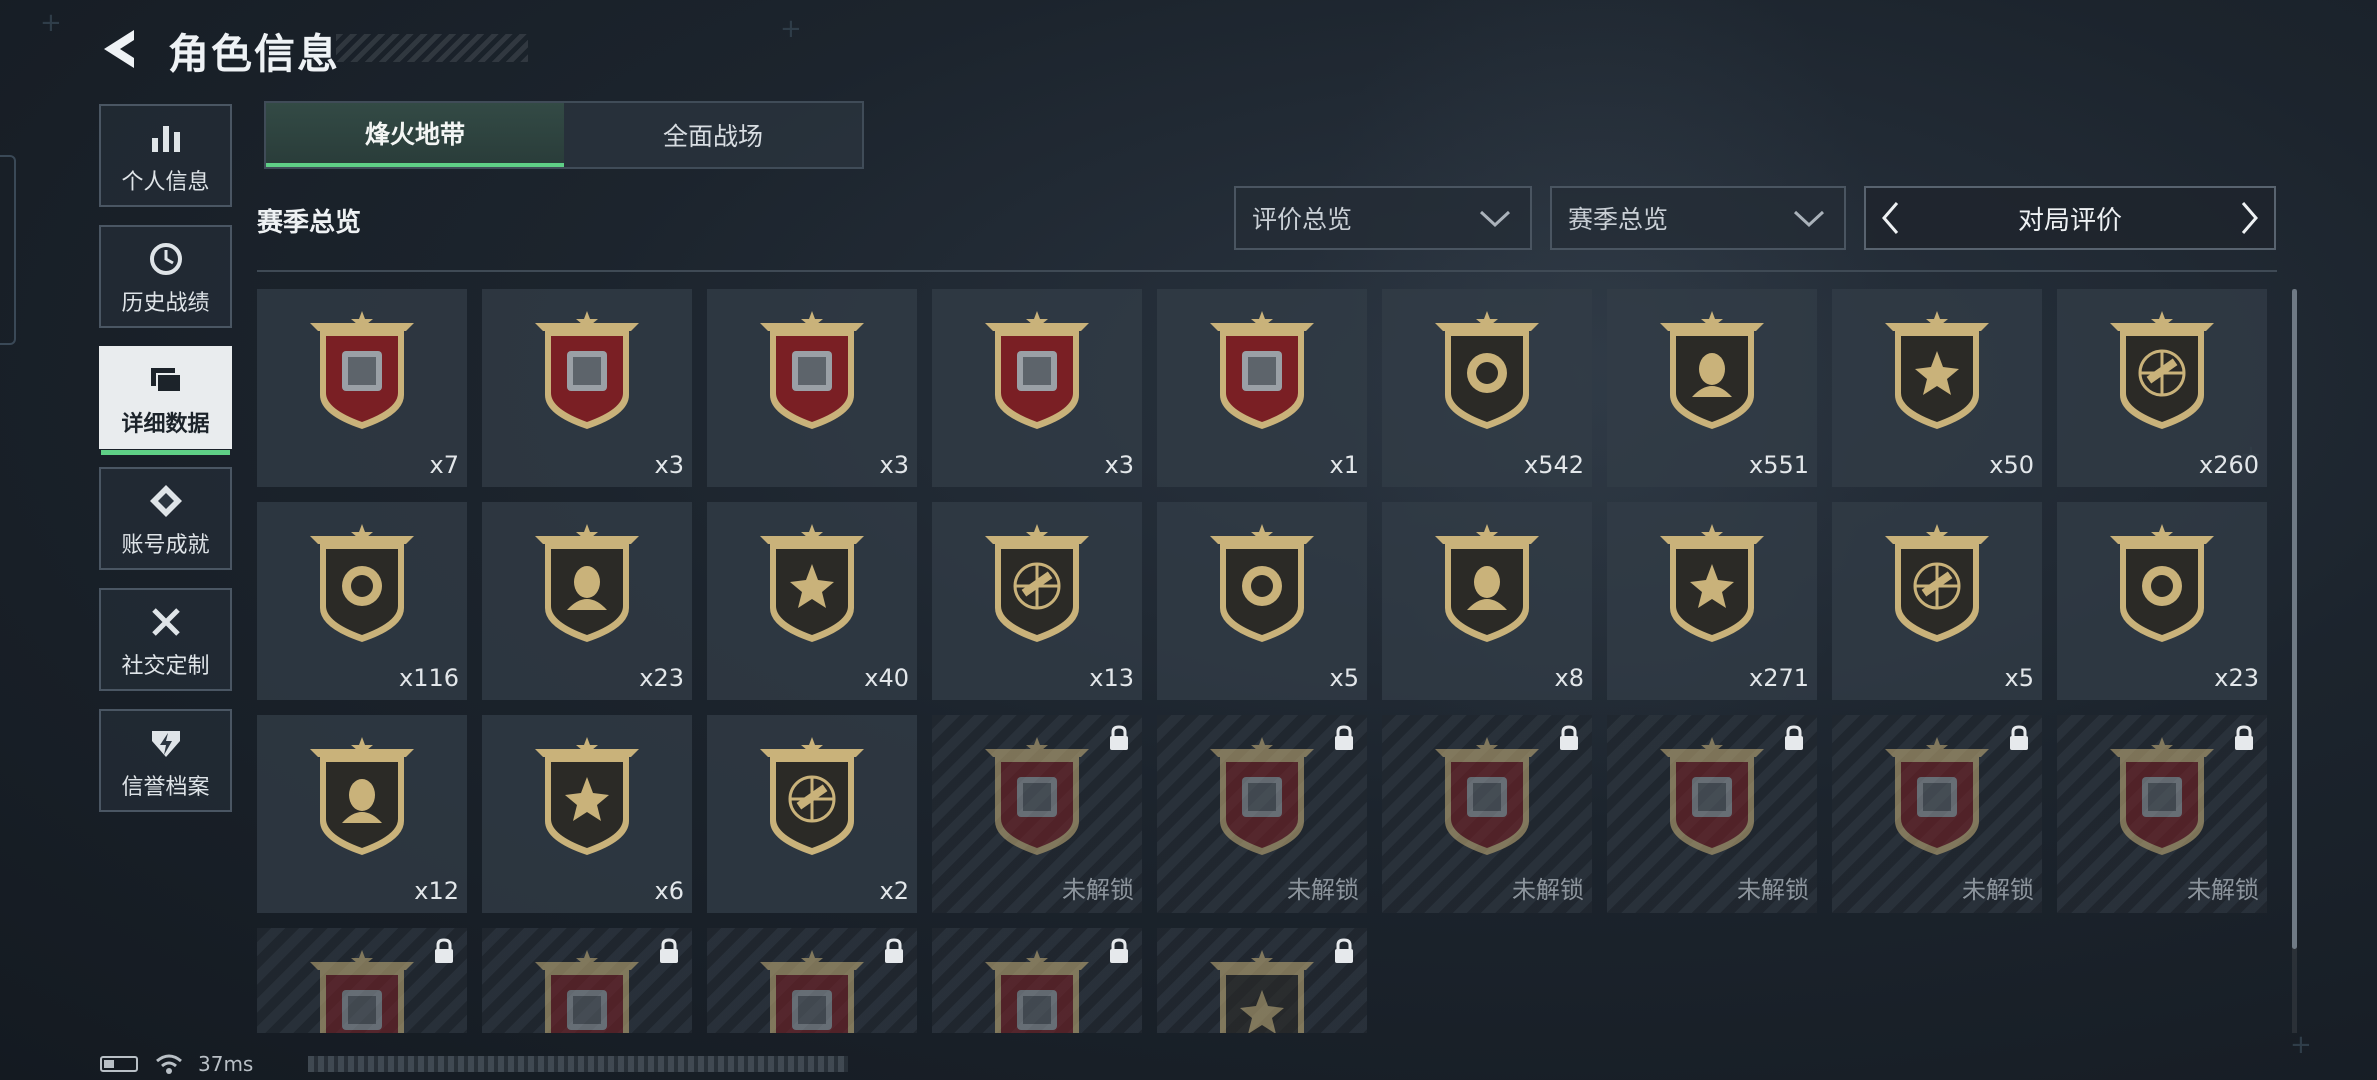  I want to click on bar-chart-icon, so click(166, 138).